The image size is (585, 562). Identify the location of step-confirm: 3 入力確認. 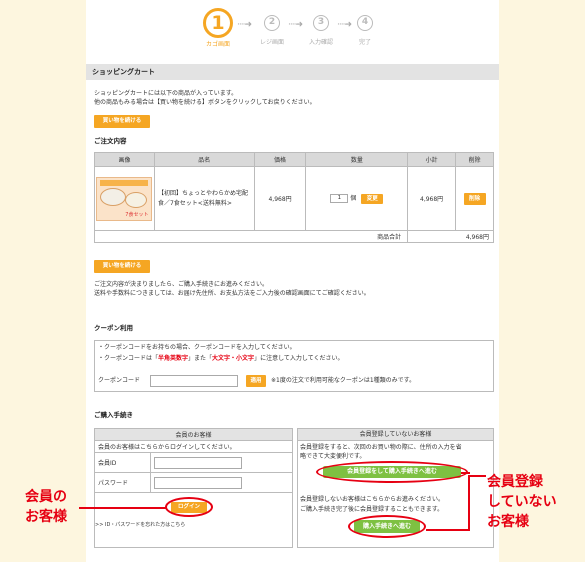
(321, 27).